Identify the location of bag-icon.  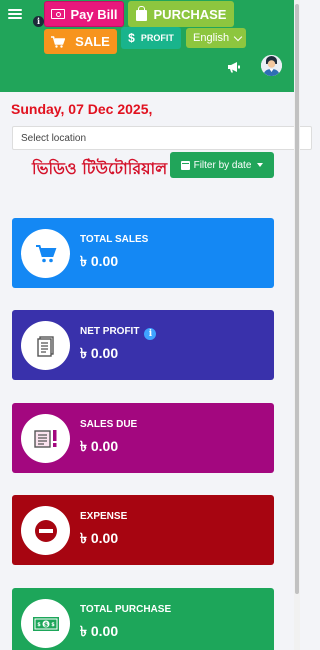
(141, 13).